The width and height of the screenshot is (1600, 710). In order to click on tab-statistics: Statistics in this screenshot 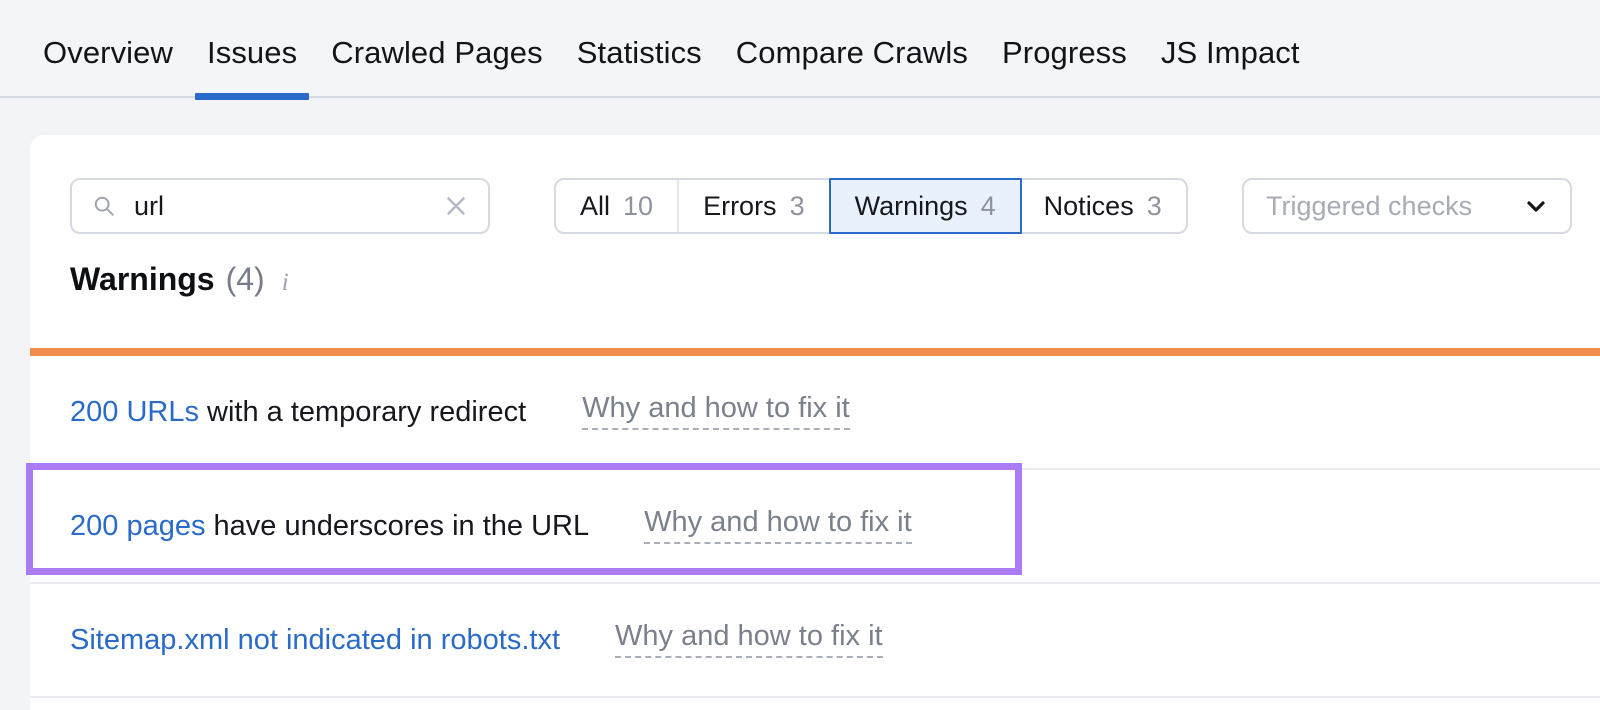, I will do `click(639, 67)`.